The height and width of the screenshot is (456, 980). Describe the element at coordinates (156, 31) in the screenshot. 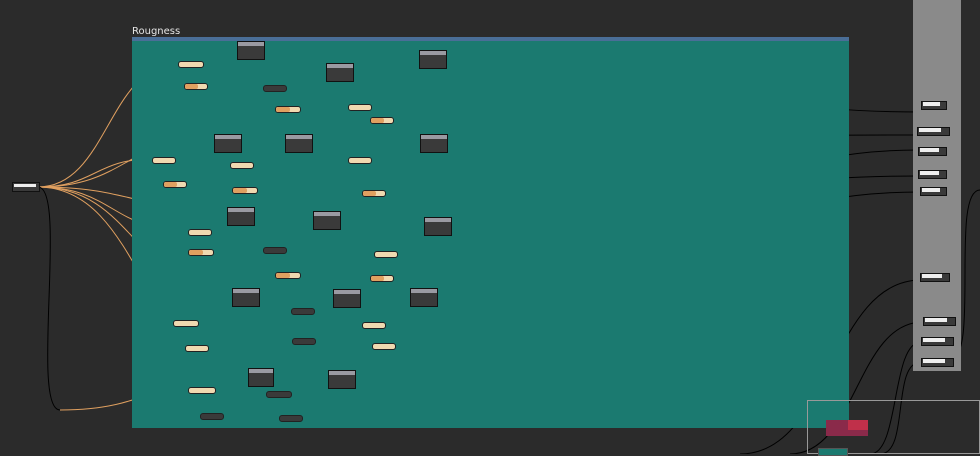

I see `frame-title: Rougness` at that location.